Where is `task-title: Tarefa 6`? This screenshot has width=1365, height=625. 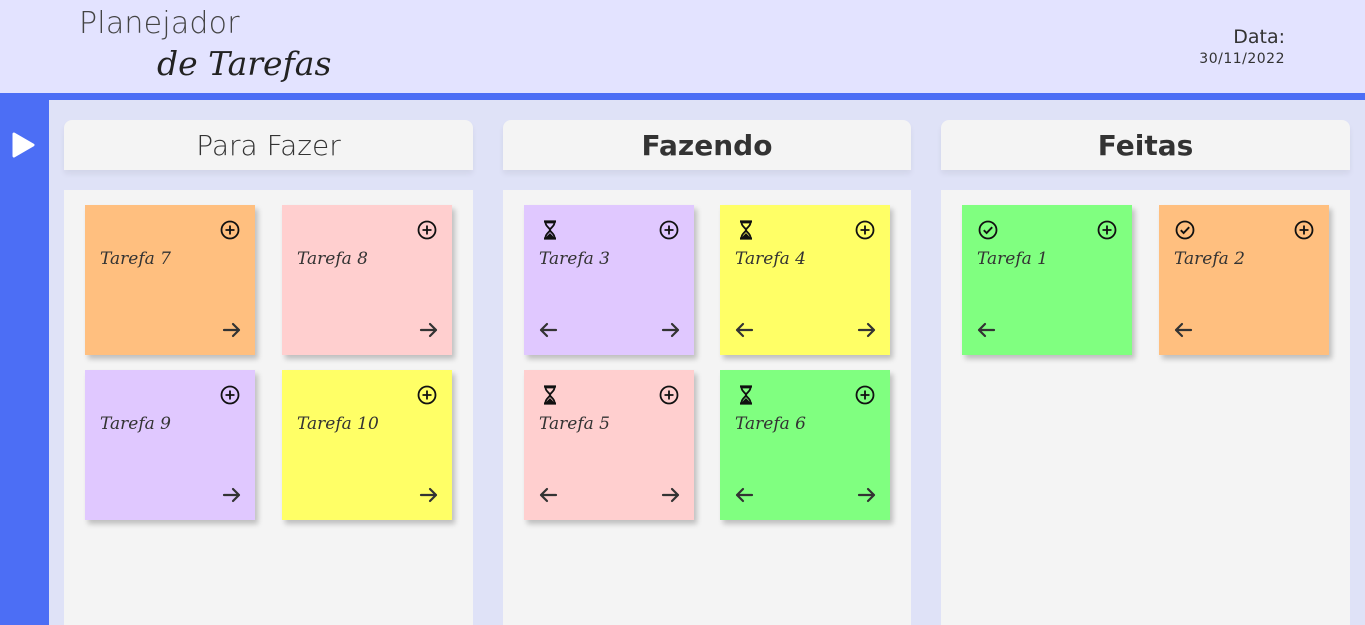
task-title: Tarefa 6 is located at coordinates (770, 424).